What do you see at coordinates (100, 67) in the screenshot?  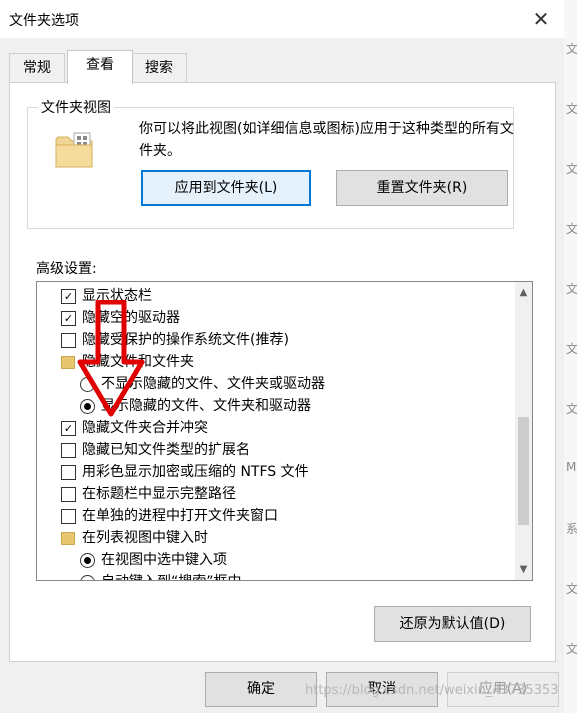 I see `tab-view: 查看` at bounding box center [100, 67].